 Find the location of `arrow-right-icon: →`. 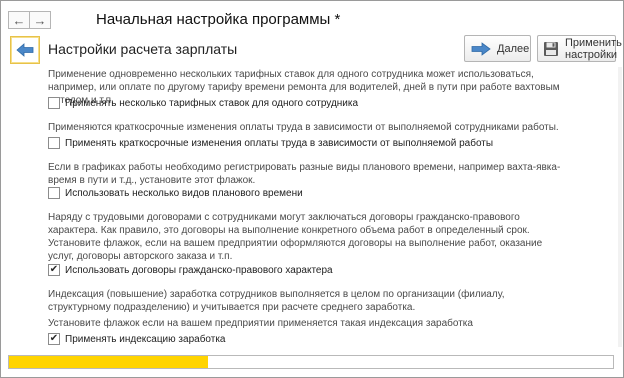

arrow-right-icon: → is located at coordinates (40, 20).